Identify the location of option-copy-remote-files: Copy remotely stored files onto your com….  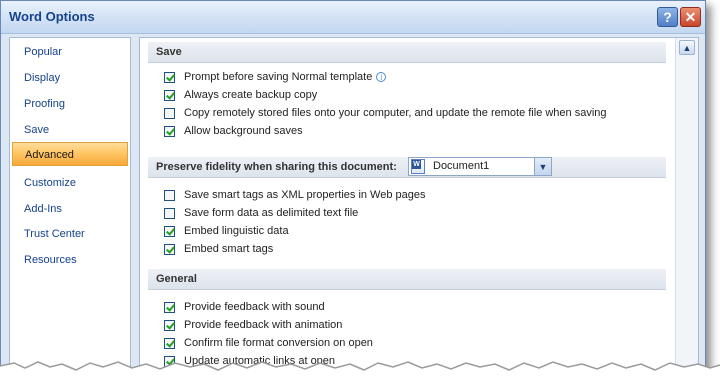
(385, 113).